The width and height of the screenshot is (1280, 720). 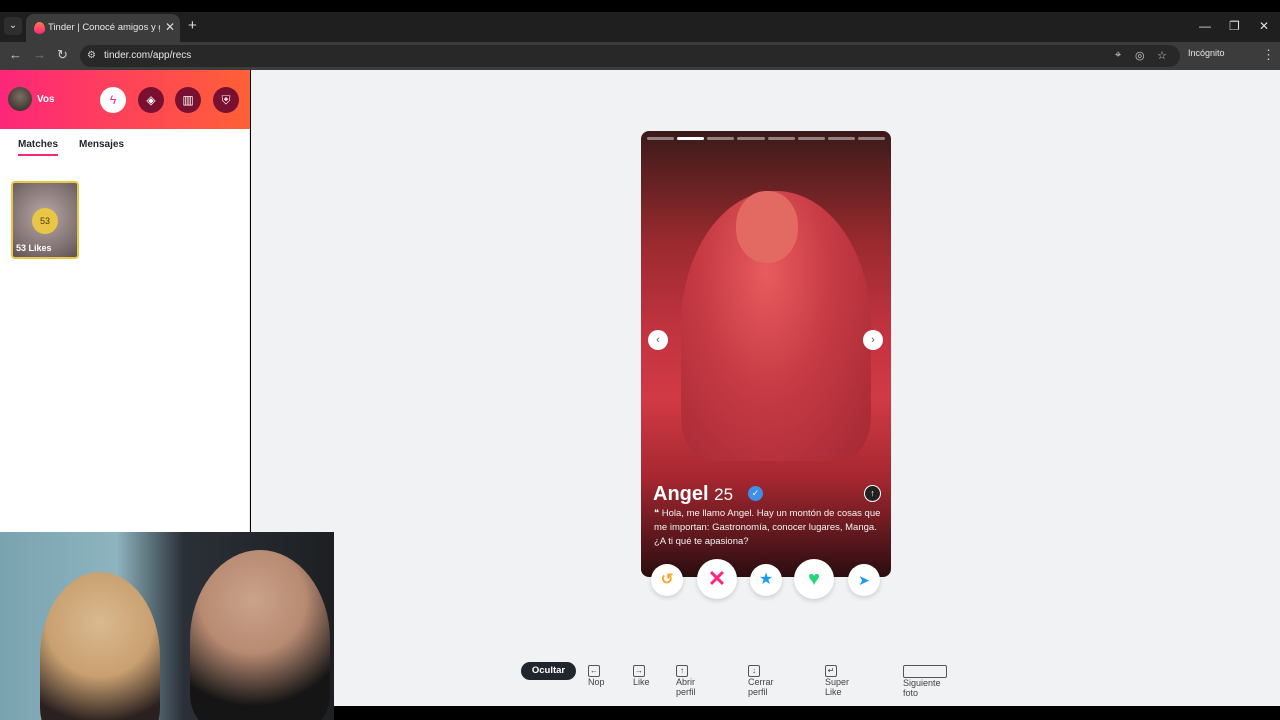 What do you see at coordinates (1268, 55) in the screenshot?
I see `browser-menu-icon: ⋮` at bounding box center [1268, 55].